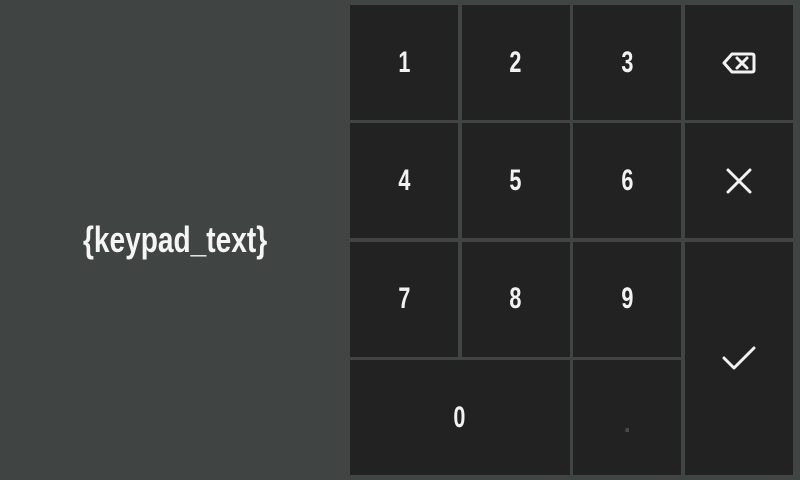 Image resolution: width=800 pixels, height=480 pixels. I want to click on key-decimal-point-label: ., so click(627, 423).